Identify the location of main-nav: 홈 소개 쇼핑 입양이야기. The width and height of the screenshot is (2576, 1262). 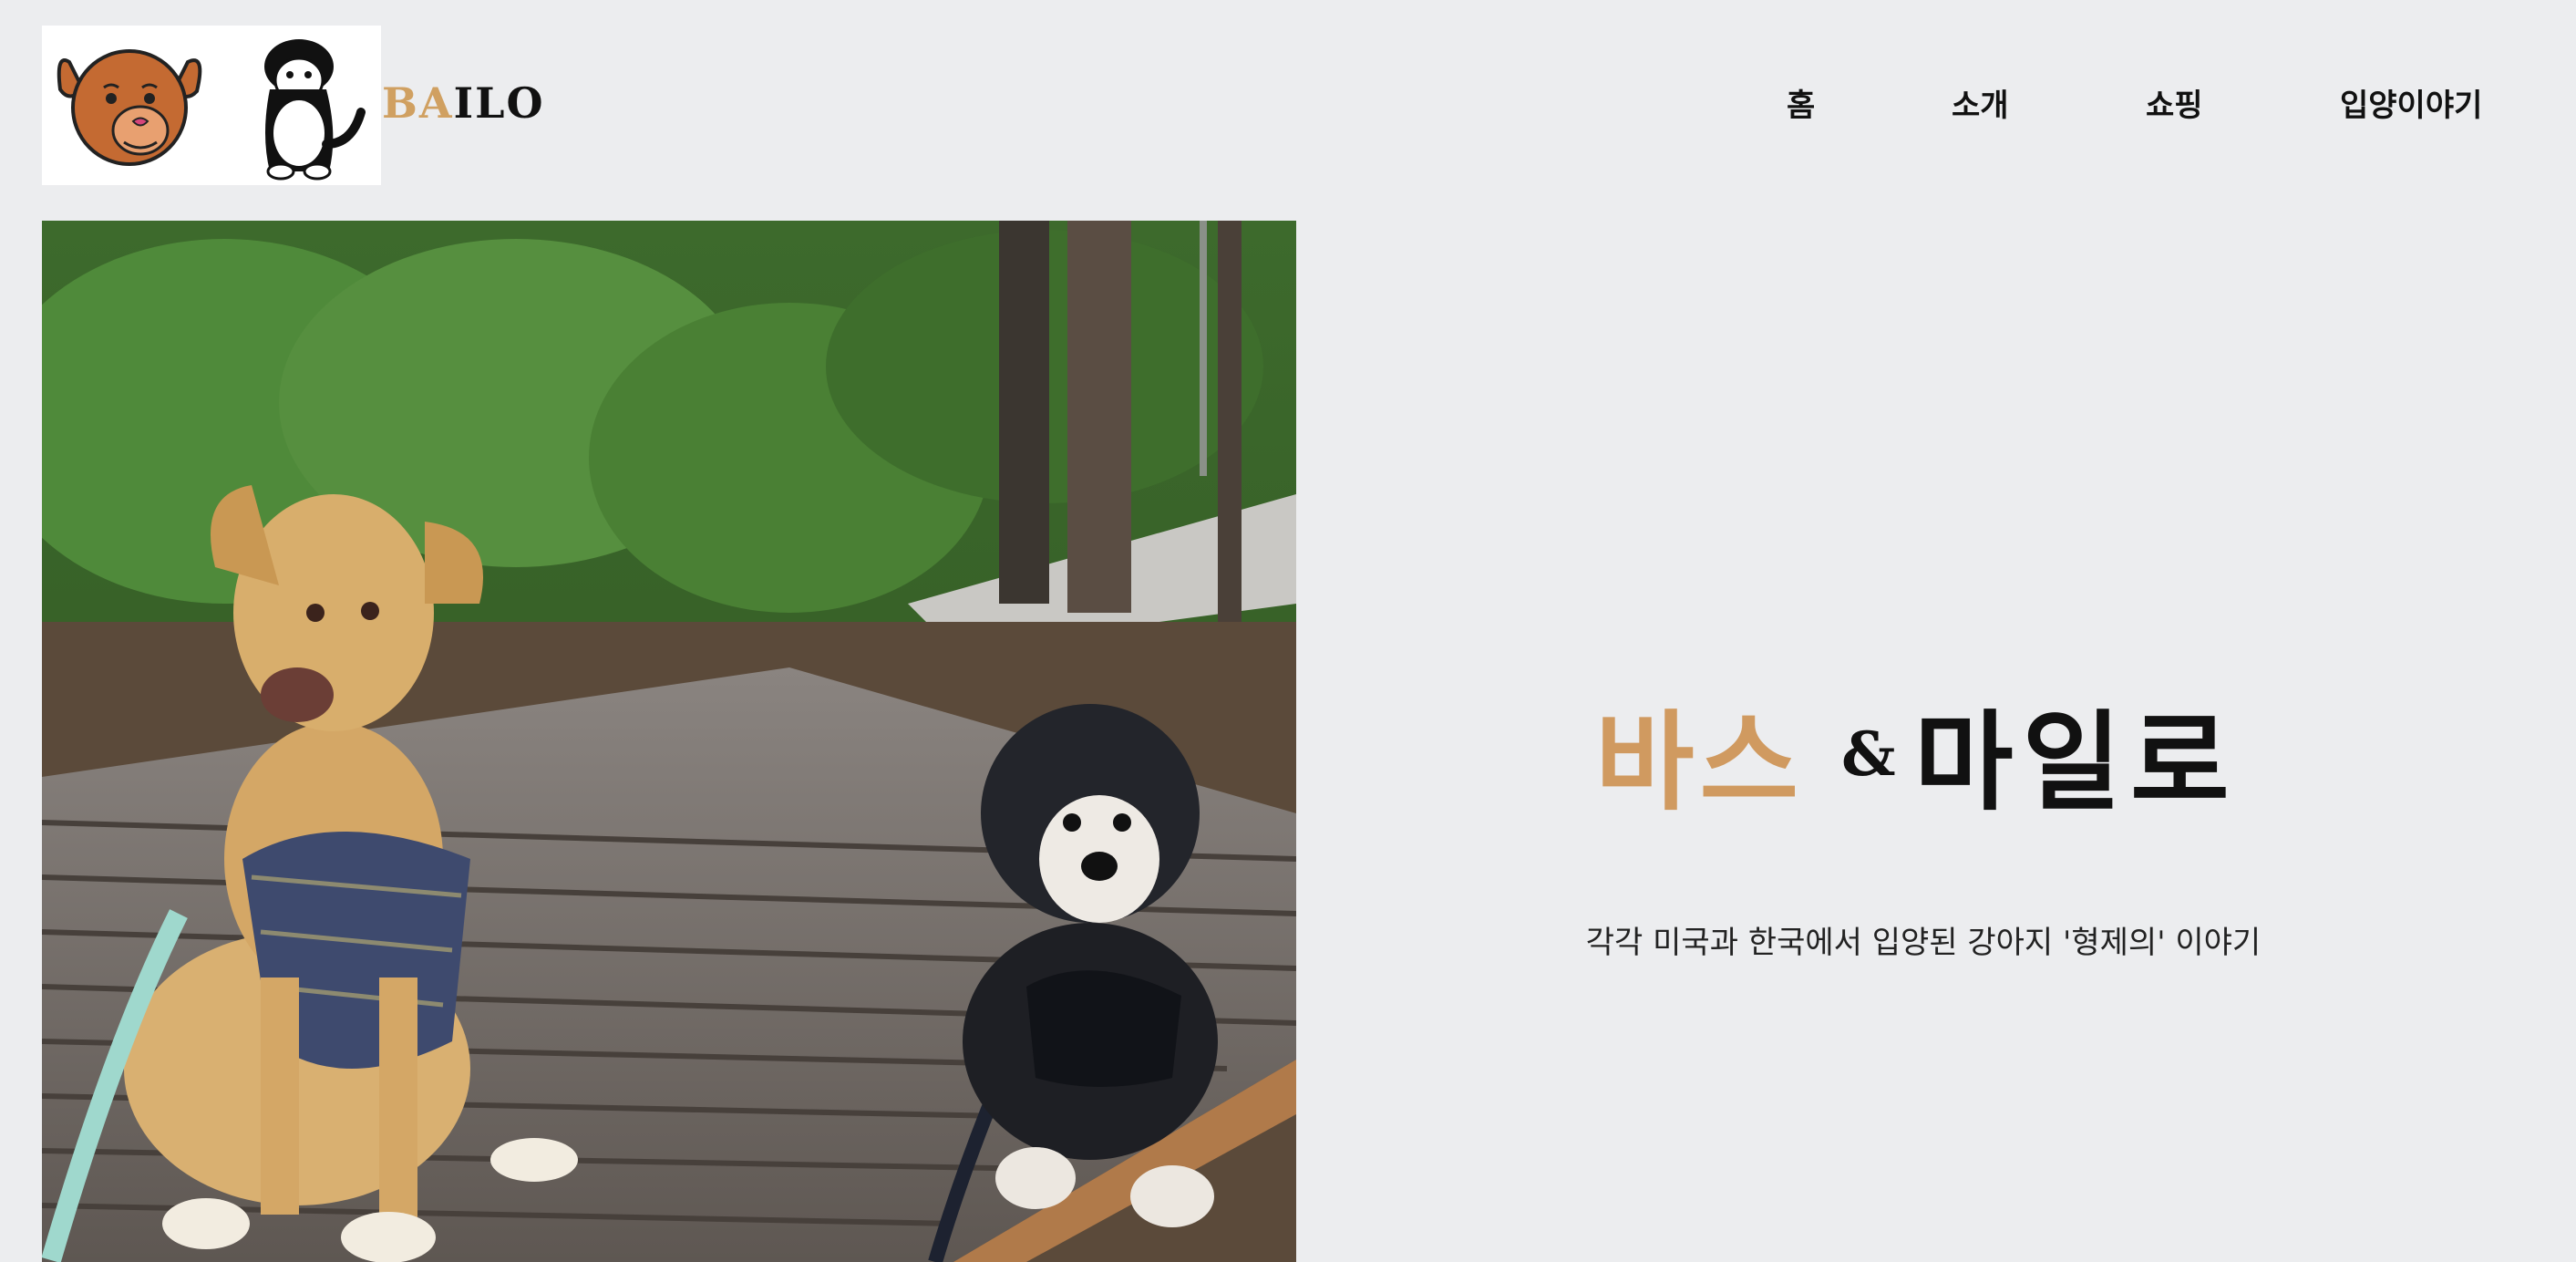
(1288, 105).